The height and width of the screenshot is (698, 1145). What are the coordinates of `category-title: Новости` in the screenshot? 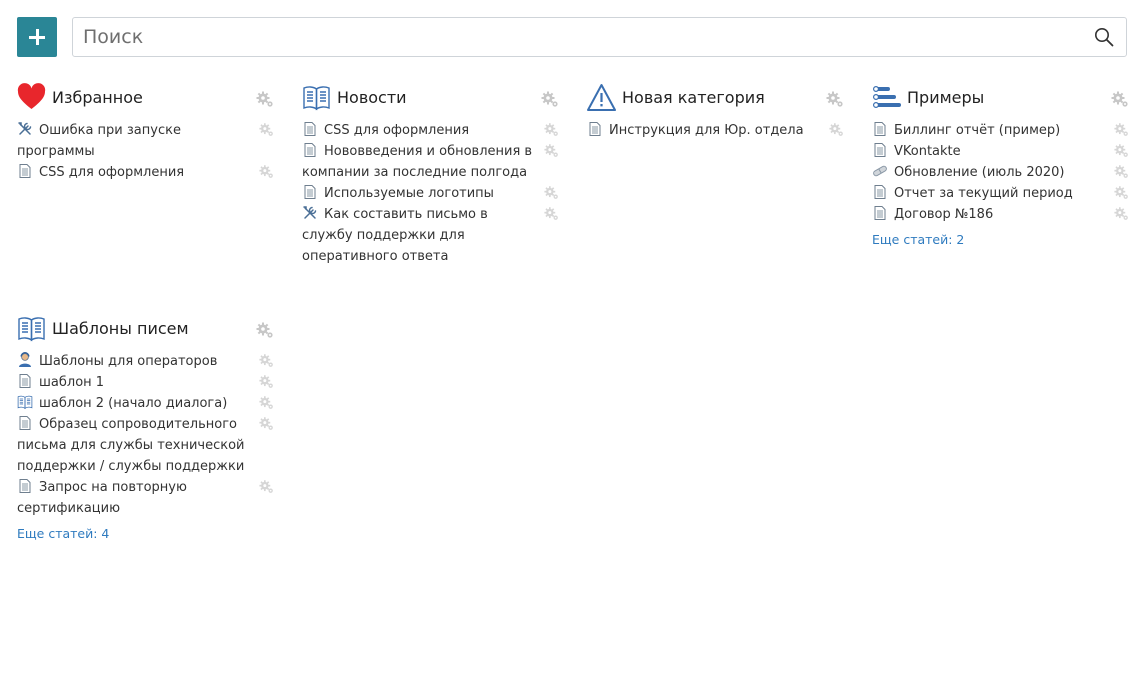 It's located at (372, 97).